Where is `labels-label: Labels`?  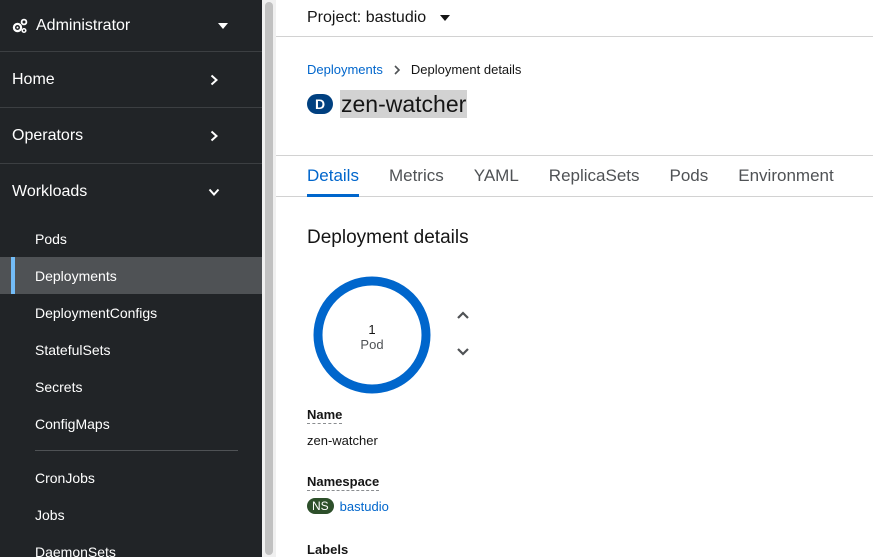
labels-label: Labels is located at coordinates (328, 549).